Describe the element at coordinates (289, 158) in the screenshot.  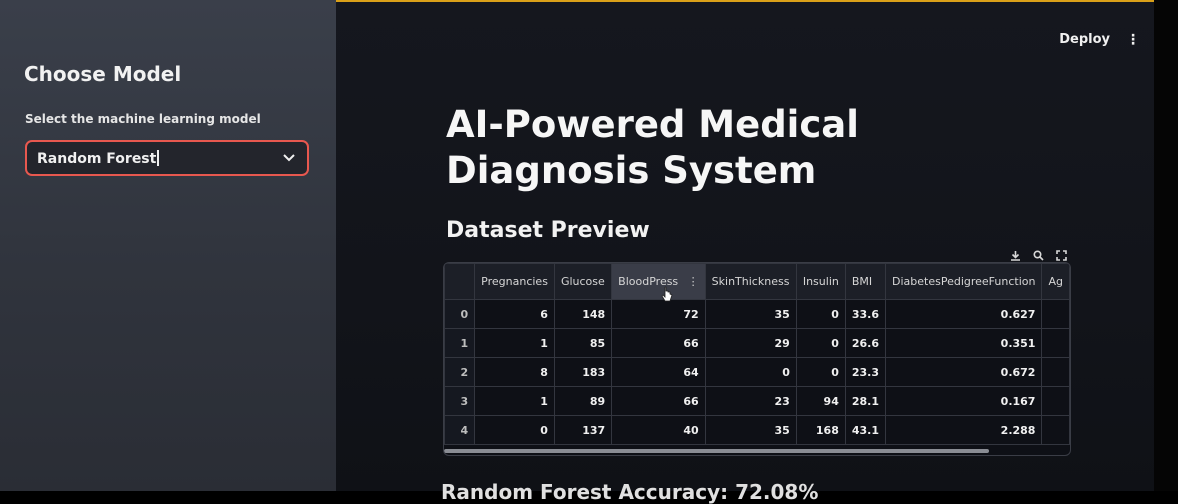
I see `chevron-down-icon` at that location.